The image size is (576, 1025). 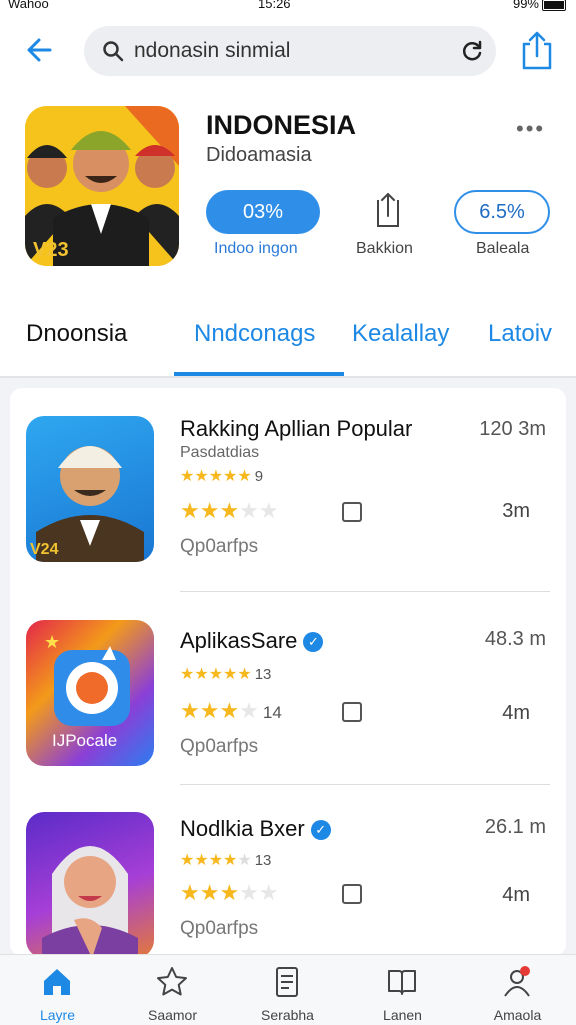 What do you see at coordinates (512, 429) in the screenshot?
I see `app-size: 120 3m` at bounding box center [512, 429].